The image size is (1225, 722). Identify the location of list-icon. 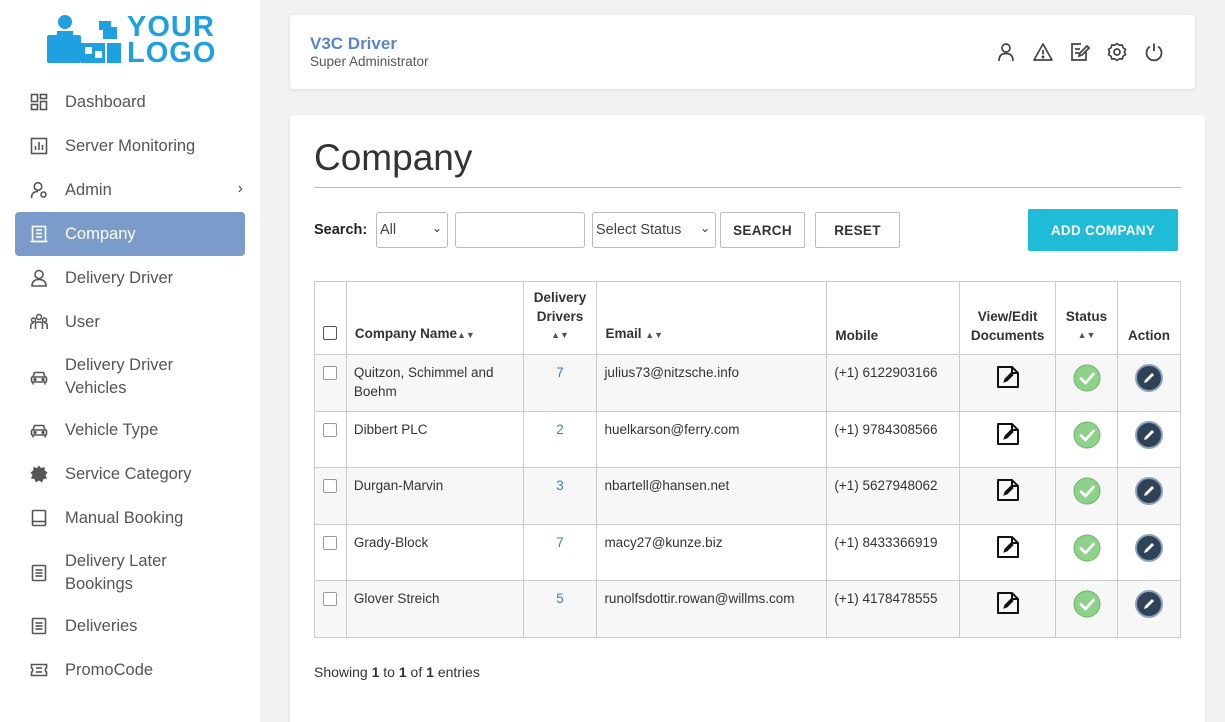
(39, 626).